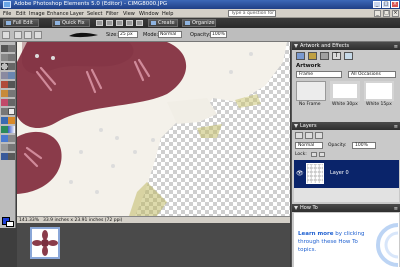 The height and width of the screenshot is (267, 400). What do you see at coordinates (4, 75) in the screenshot?
I see `magic-wand-tool-icon` at bounding box center [4, 75].